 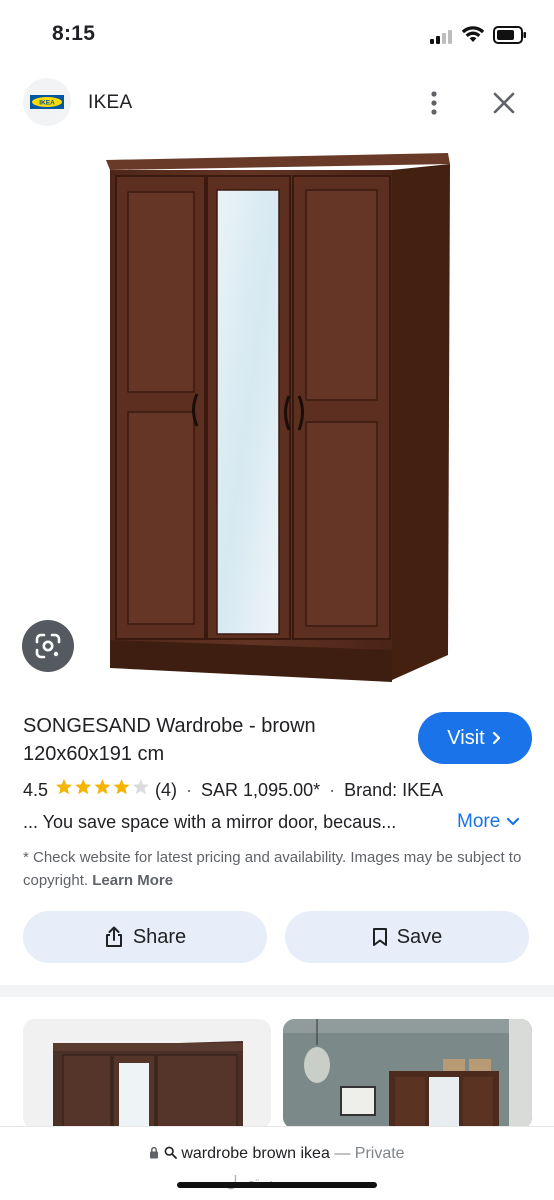 I want to click on more-button: More, so click(x=488, y=822).